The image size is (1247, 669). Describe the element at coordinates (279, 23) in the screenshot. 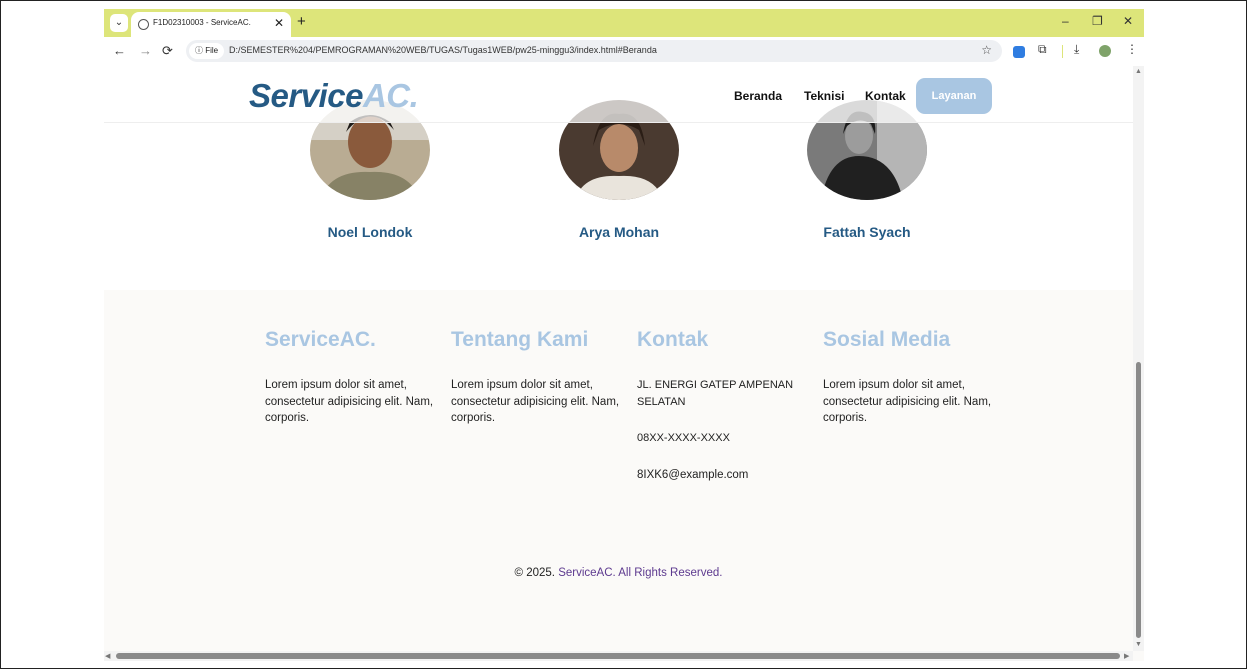

I see `tab-close-icon: ✕` at that location.